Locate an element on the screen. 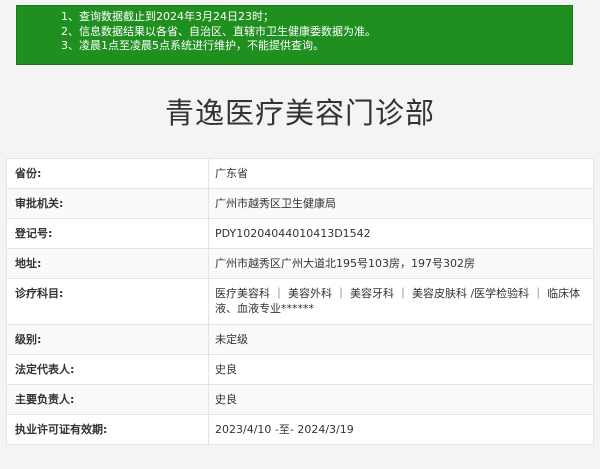 This screenshot has height=469, width=600. notice-line-2: 2、信息数据结果以各省、自治区、直辖市卫生健康委数据为准。 is located at coordinates (218, 31).